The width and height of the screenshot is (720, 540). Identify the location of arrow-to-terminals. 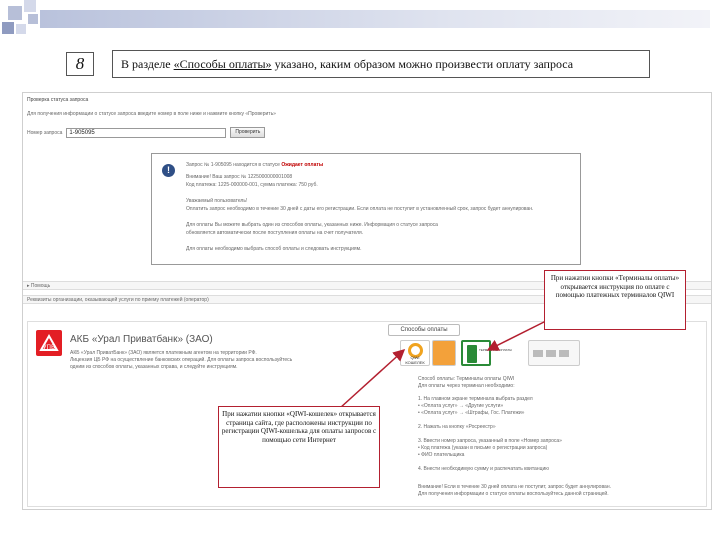
(517, 335).